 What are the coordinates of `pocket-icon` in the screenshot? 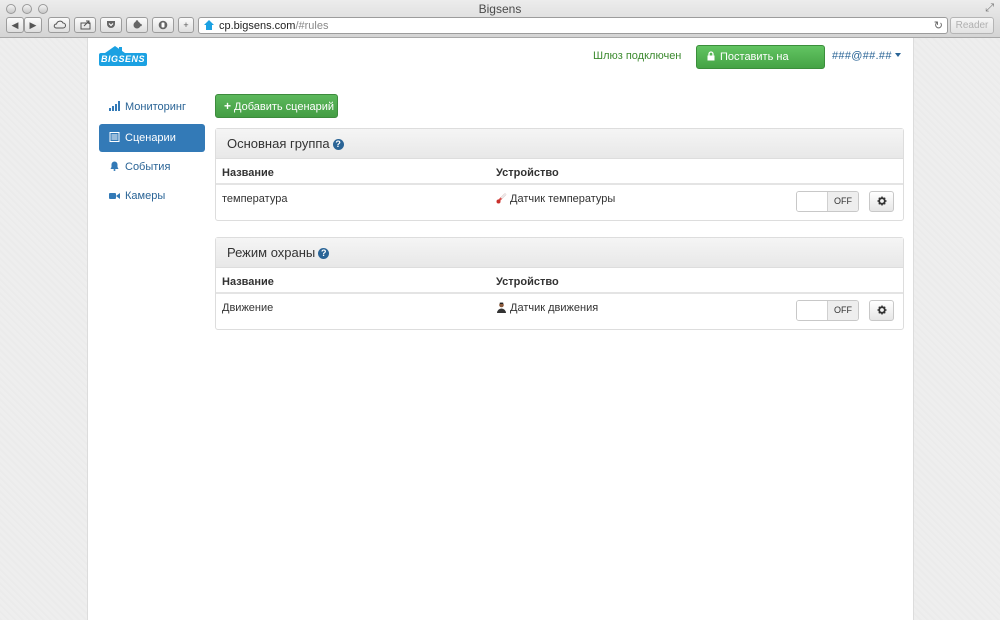 It's located at (111, 24).